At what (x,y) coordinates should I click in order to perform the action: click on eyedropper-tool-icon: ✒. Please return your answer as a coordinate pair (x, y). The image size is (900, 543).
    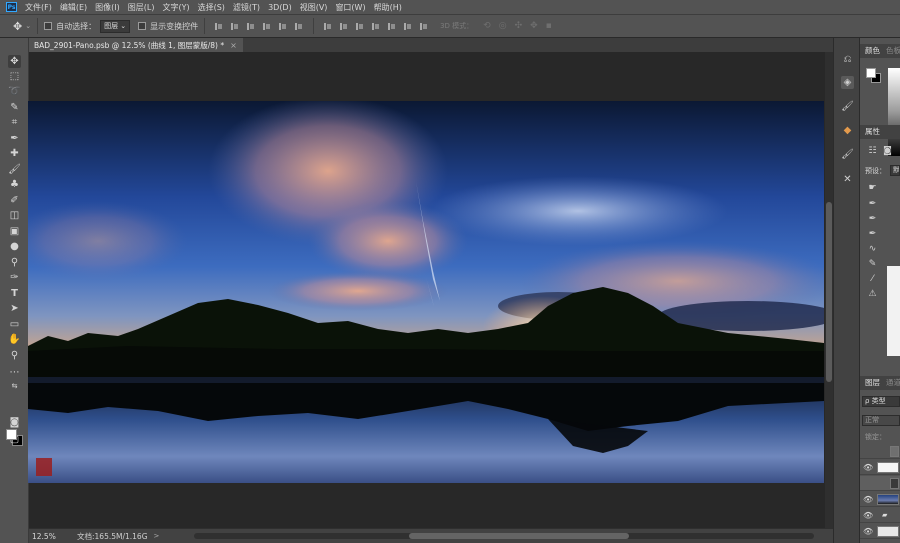
    Looking at the image, I should click on (14, 138).